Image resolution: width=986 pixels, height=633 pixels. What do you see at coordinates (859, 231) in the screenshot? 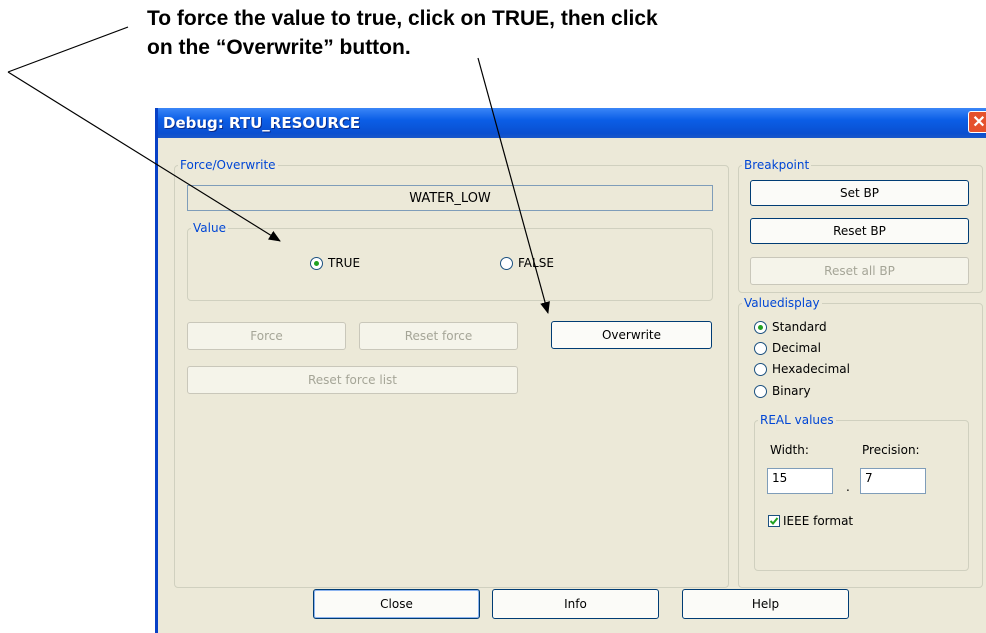
I see `reset-bp-button: Reset BP` at bounding box center [859, 231].